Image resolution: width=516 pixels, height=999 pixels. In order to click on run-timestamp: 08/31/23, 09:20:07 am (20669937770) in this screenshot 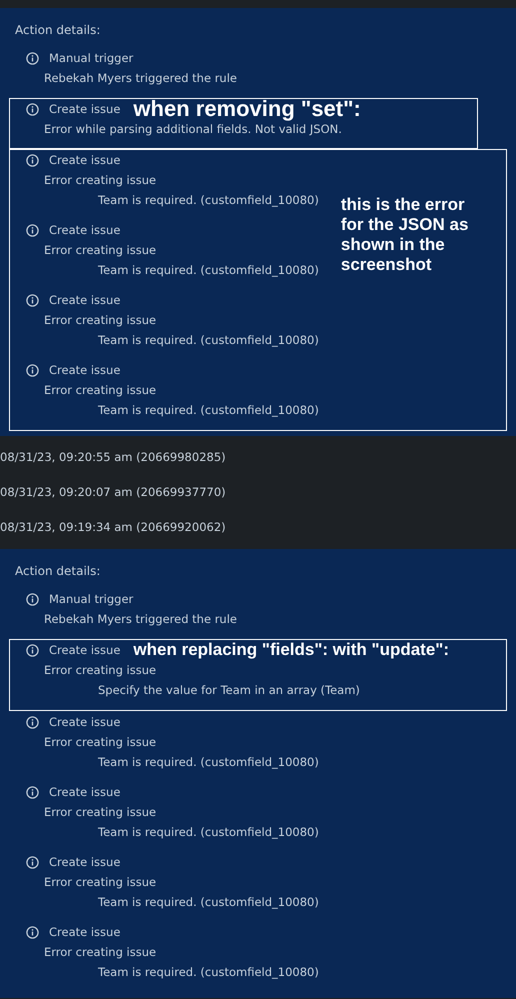, I will do `click(113, 492)`.